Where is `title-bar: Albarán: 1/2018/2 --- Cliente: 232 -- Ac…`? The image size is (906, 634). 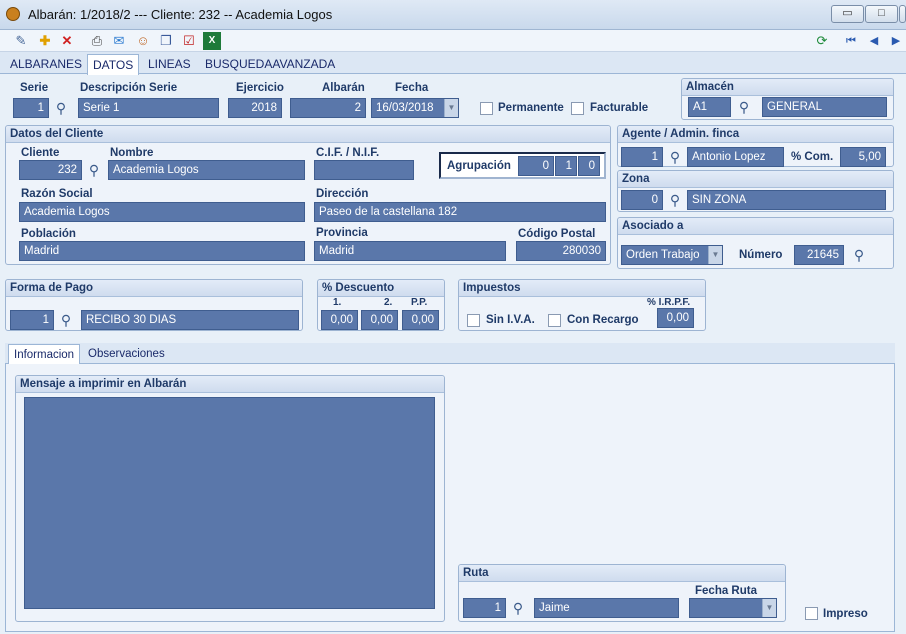 title-bar: Albarán: 1/2018/2 --- Cliente: 232 -- Ac… is located at coordinates (453, 15).